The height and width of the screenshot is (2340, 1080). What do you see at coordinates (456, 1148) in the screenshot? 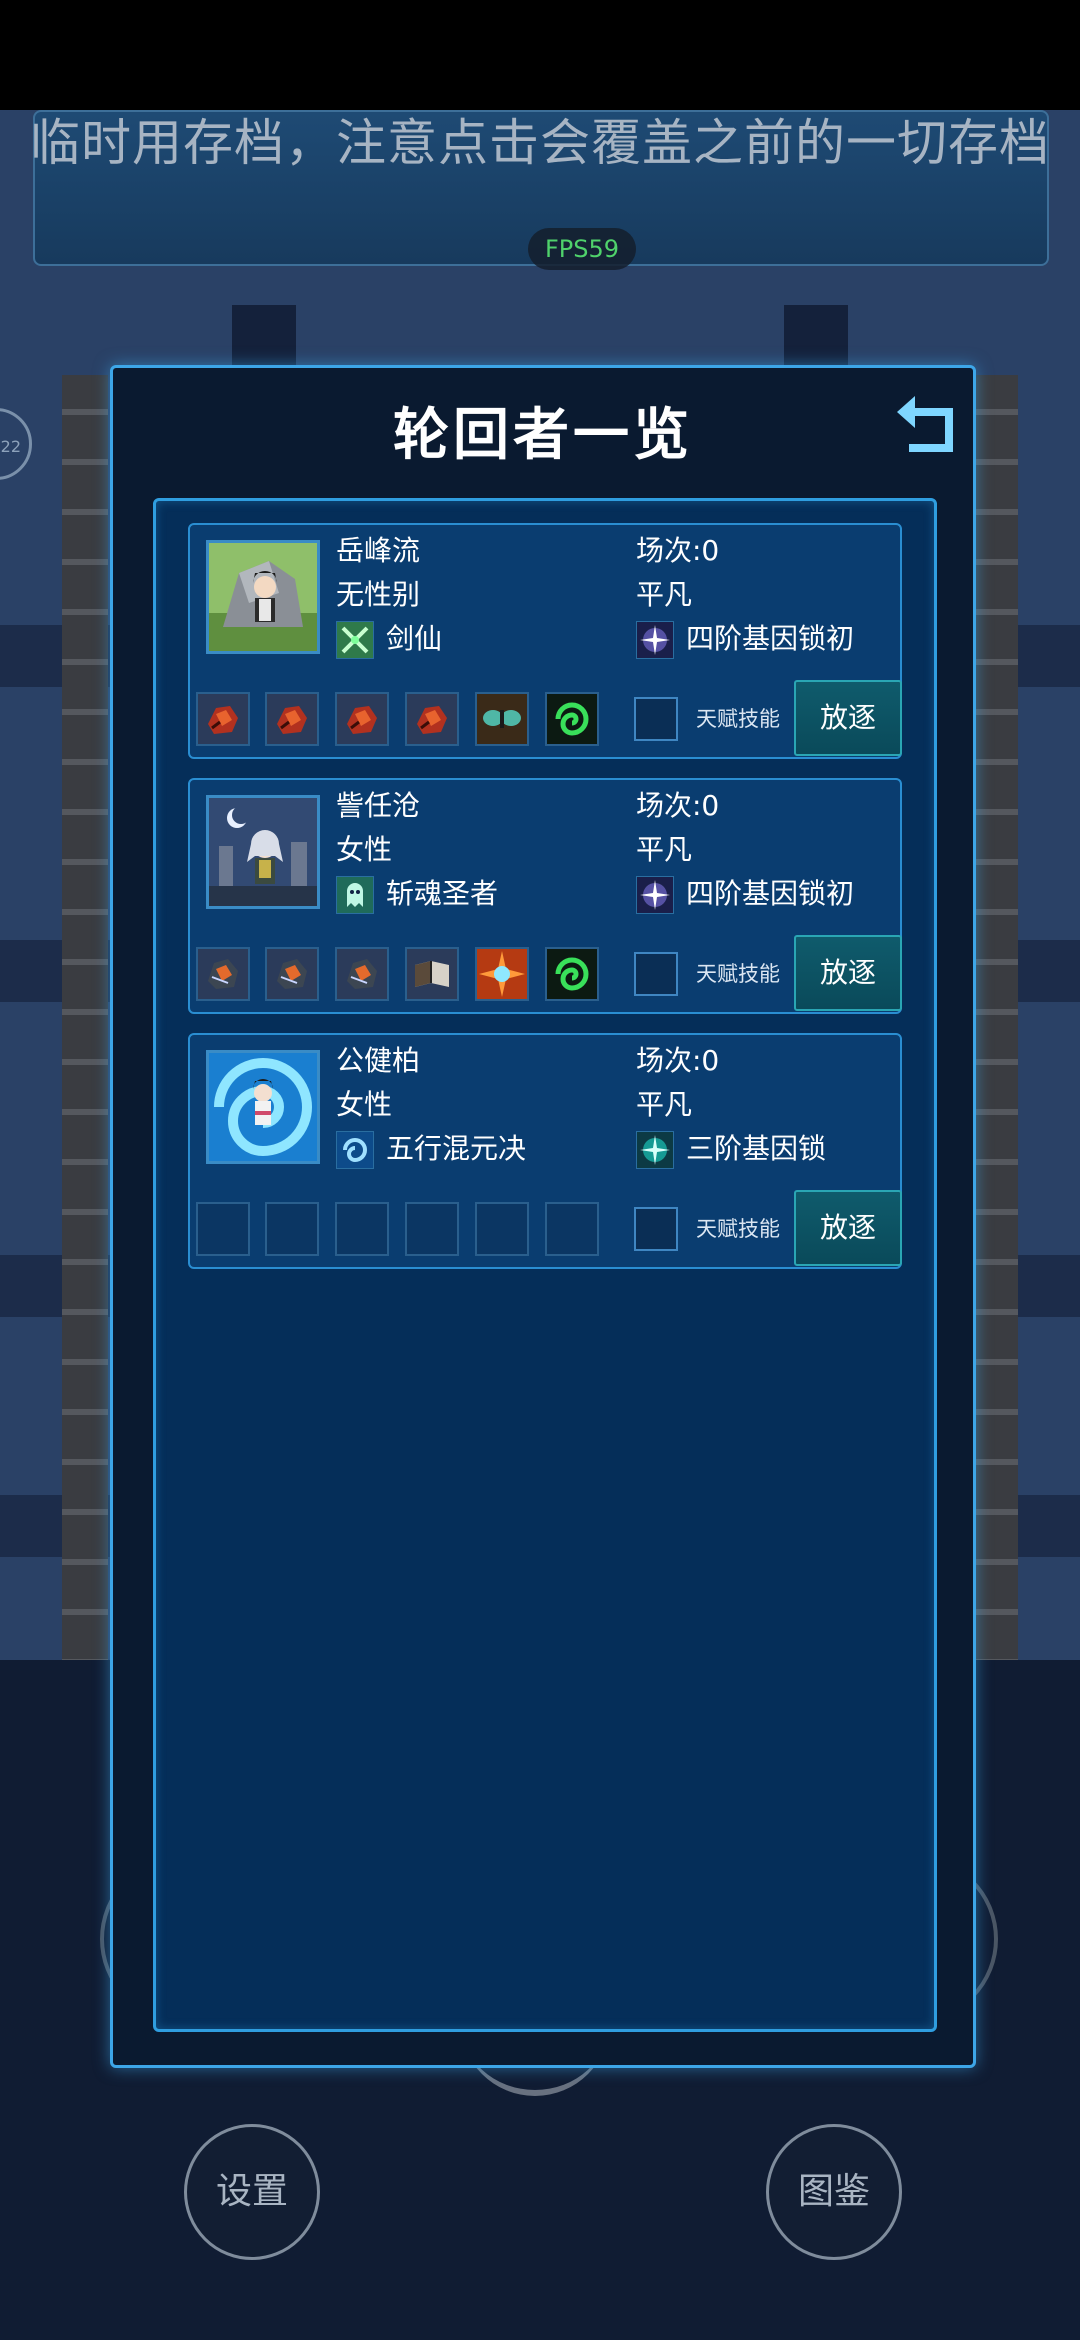
I see `character-skill: 五行混元决` at bounding box center [456, 1148].